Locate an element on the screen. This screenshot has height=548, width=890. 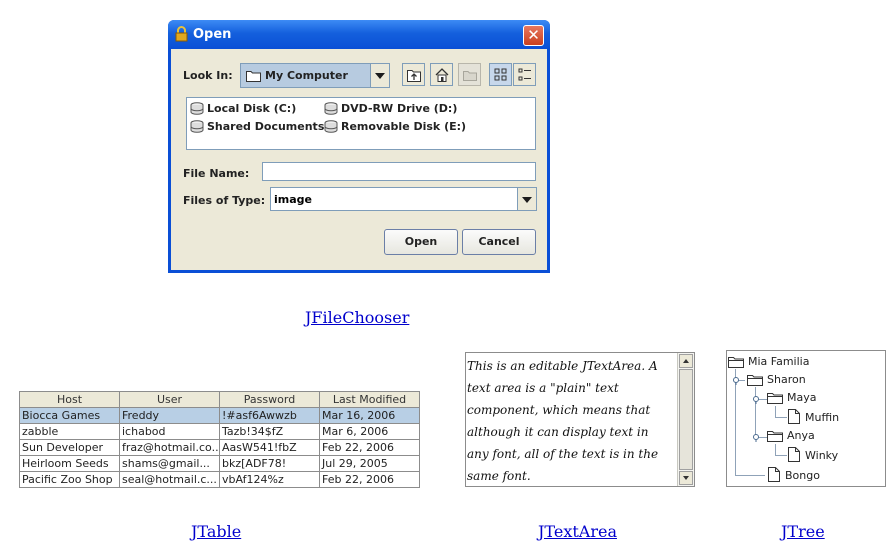
table-cell: ichabod is located at coordinates (169, 431).